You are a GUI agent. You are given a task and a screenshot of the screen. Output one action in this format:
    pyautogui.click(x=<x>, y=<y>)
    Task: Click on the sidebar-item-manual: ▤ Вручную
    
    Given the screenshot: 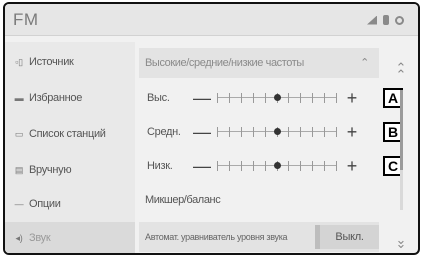 What is the action you would take?
    pyautogui.click(x=70, y=170)
    